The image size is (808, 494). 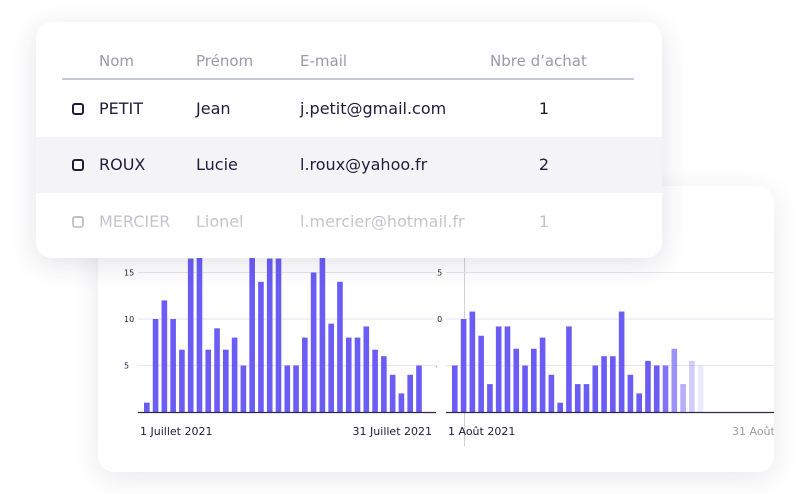 What do you see at coordinates (217, 164) in the screenshot?
I see `cell-prenom: Lucie` at bounding box center [217, 164].